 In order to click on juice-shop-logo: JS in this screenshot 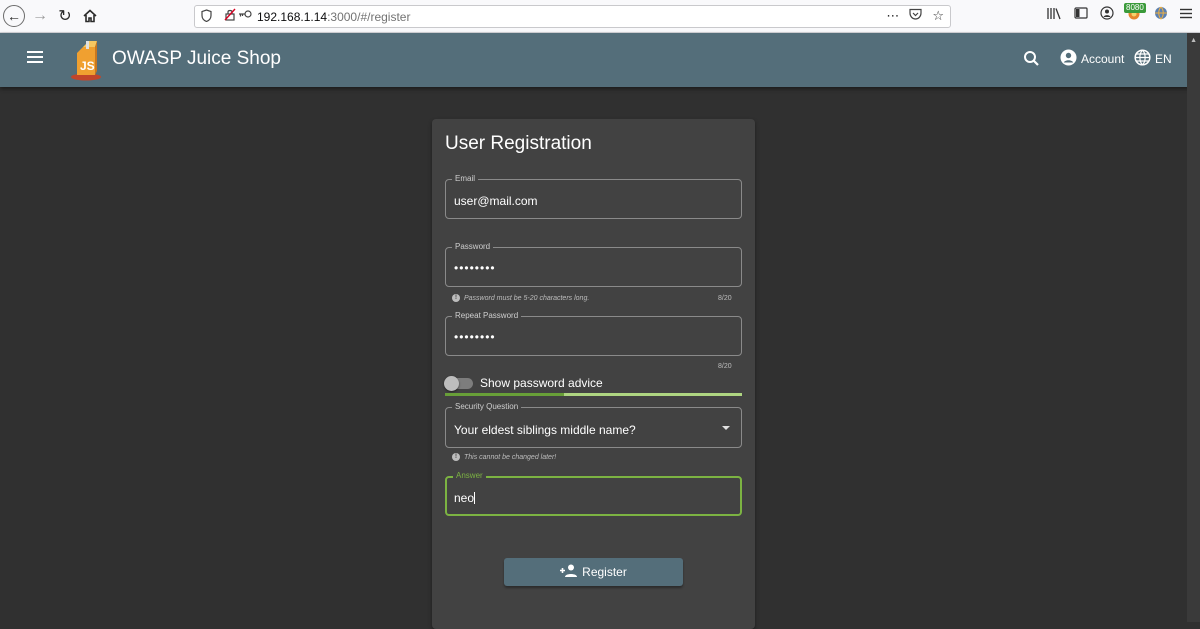, I will do `click(87, 60)`.